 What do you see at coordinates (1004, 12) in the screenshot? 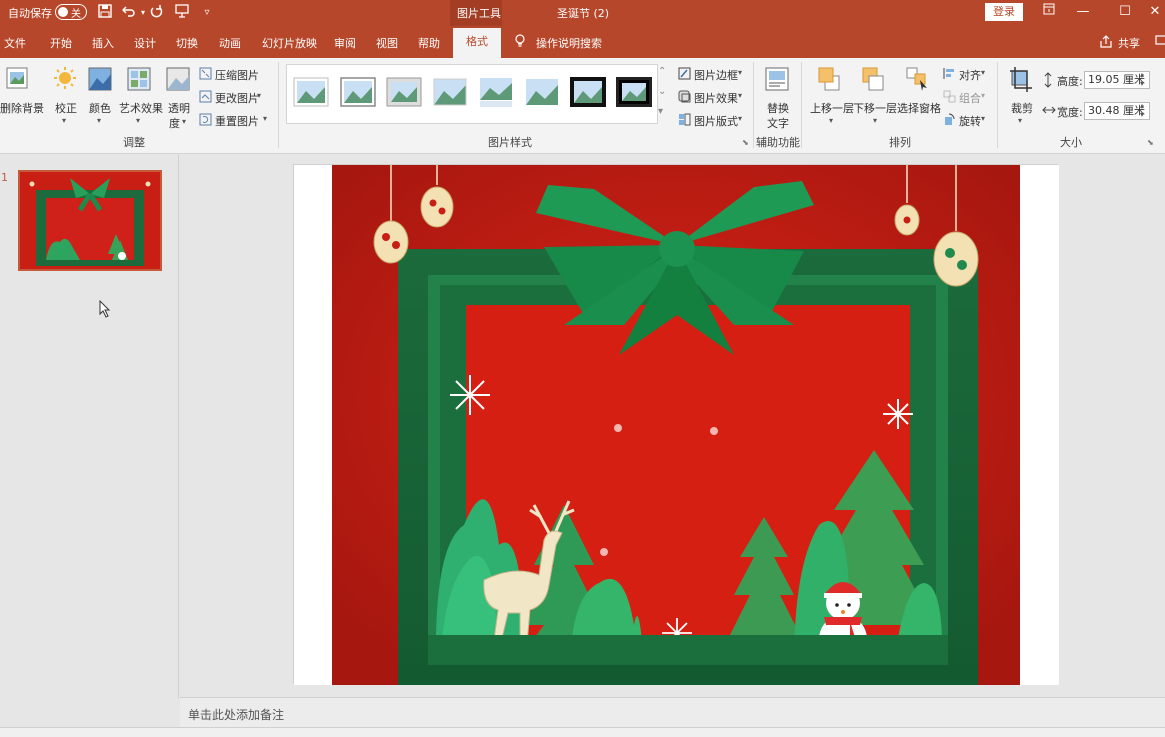
I see `login-button: 登录` at bounding box center [1004, 12].